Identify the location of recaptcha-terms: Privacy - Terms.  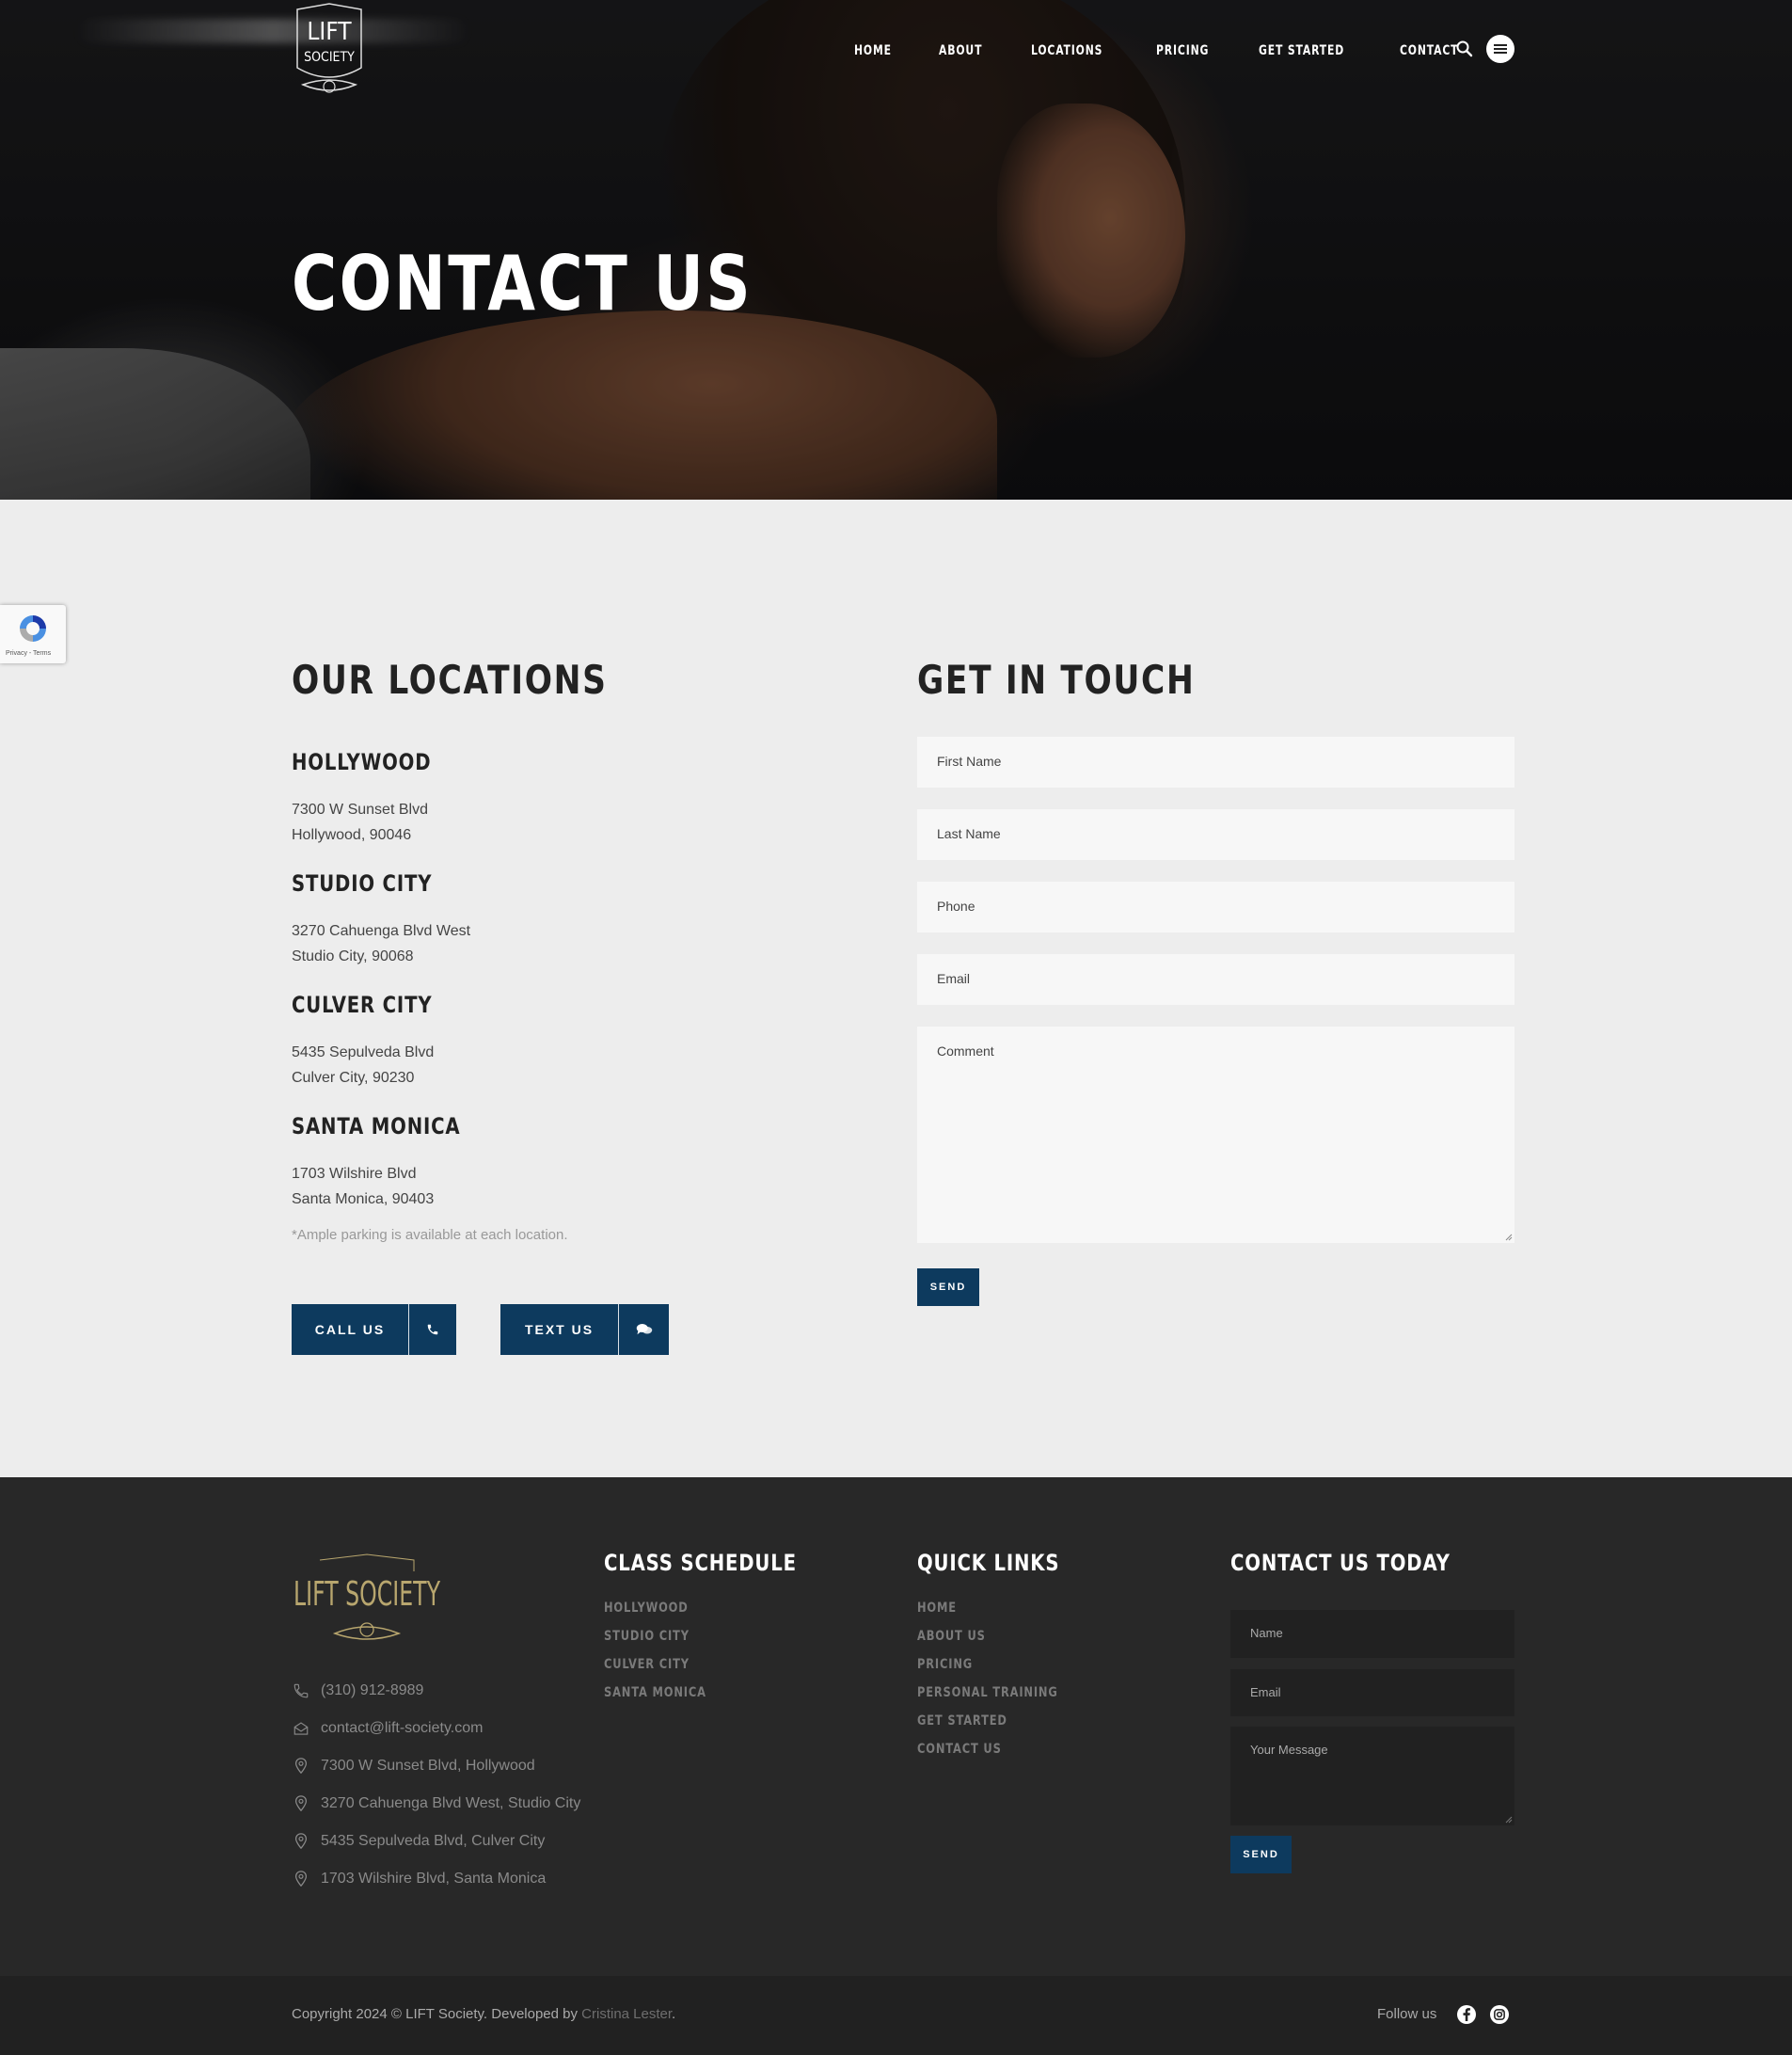
(29, 653).